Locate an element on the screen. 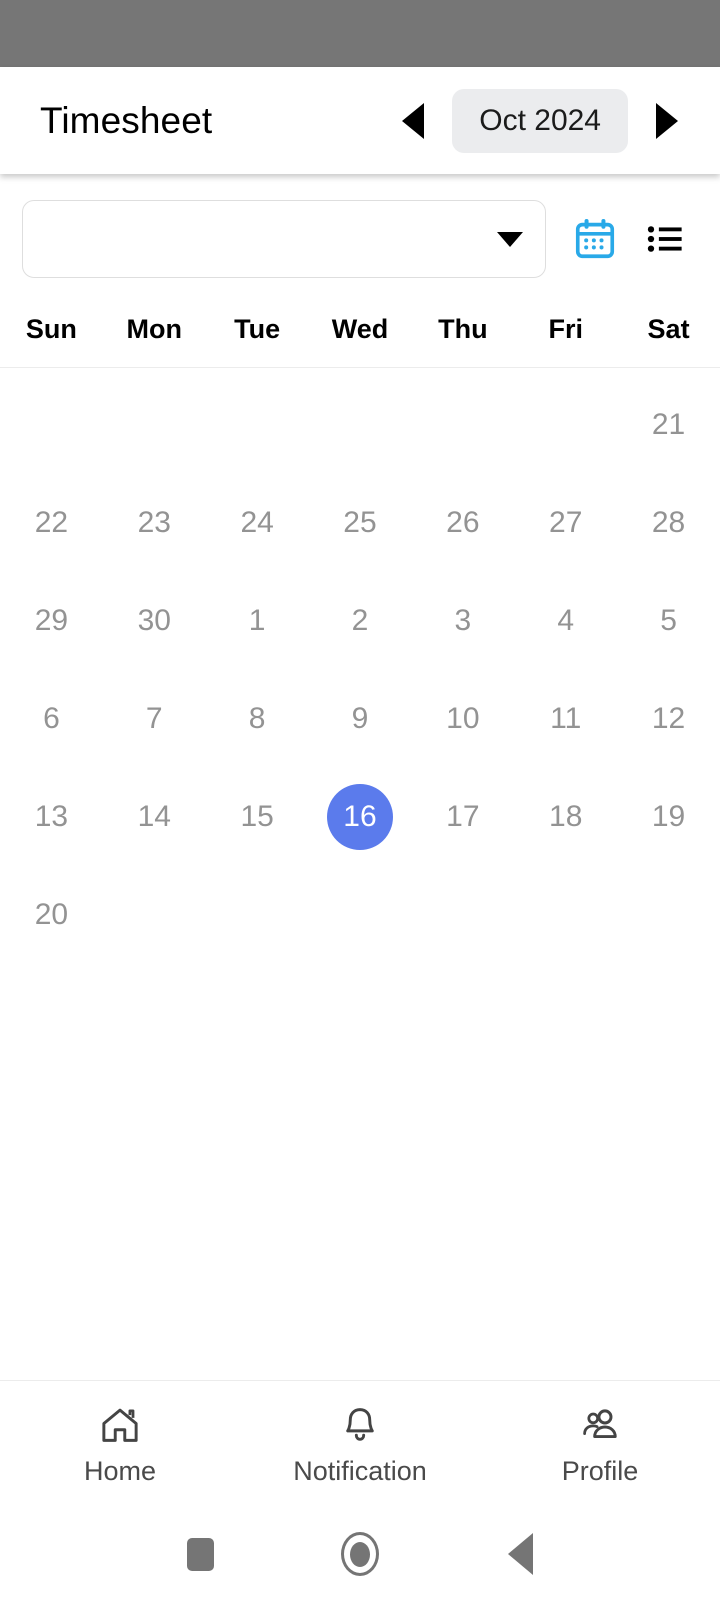 This screenshot has height=1600, width=720. calendar-day: 14 is located at coordinates (154, 817).